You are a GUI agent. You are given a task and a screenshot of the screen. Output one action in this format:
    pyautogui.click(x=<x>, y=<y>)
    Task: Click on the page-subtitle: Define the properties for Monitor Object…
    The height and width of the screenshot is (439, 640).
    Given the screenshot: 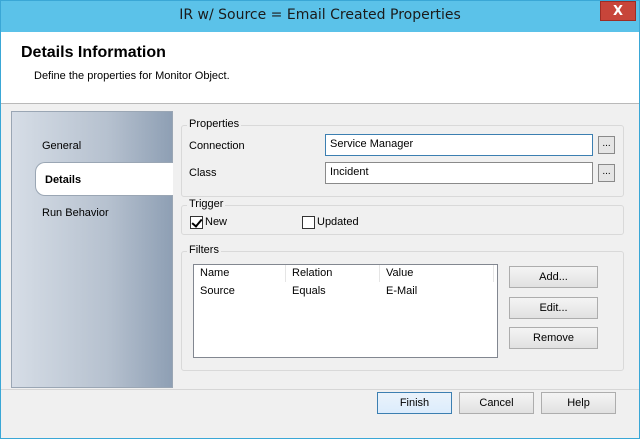 What is the action you would take?
    pyautogui.click(x=132, y=76)
    